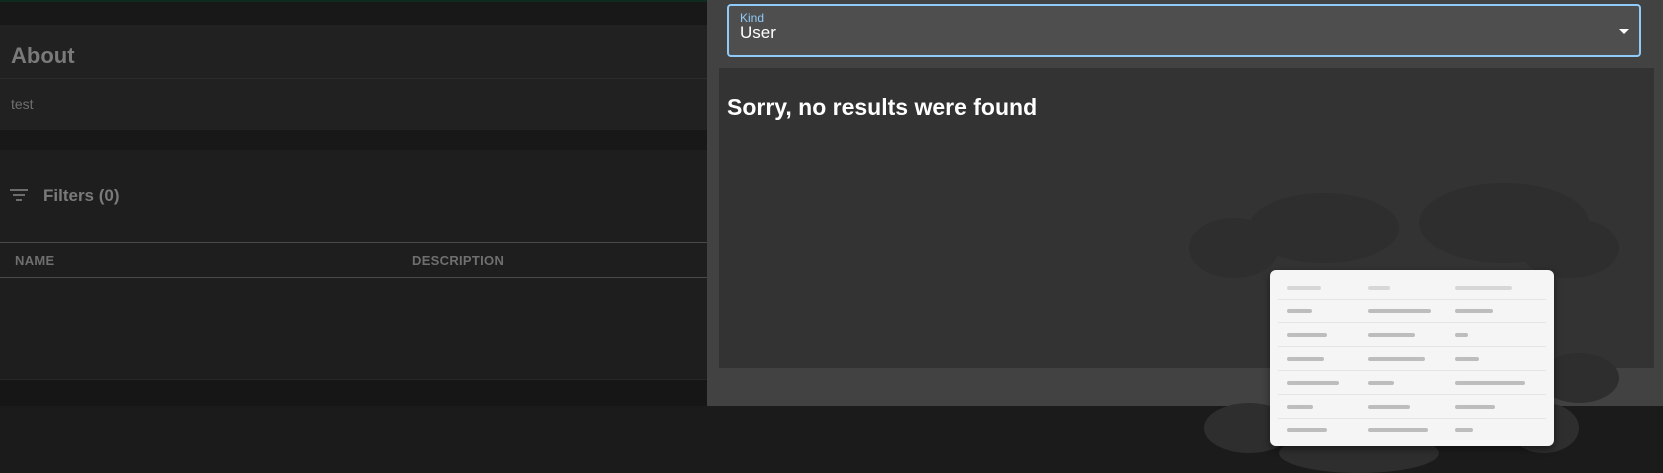 This screenshot has height=473, width=1663. I want to click on card-gap, so click(353, 140).